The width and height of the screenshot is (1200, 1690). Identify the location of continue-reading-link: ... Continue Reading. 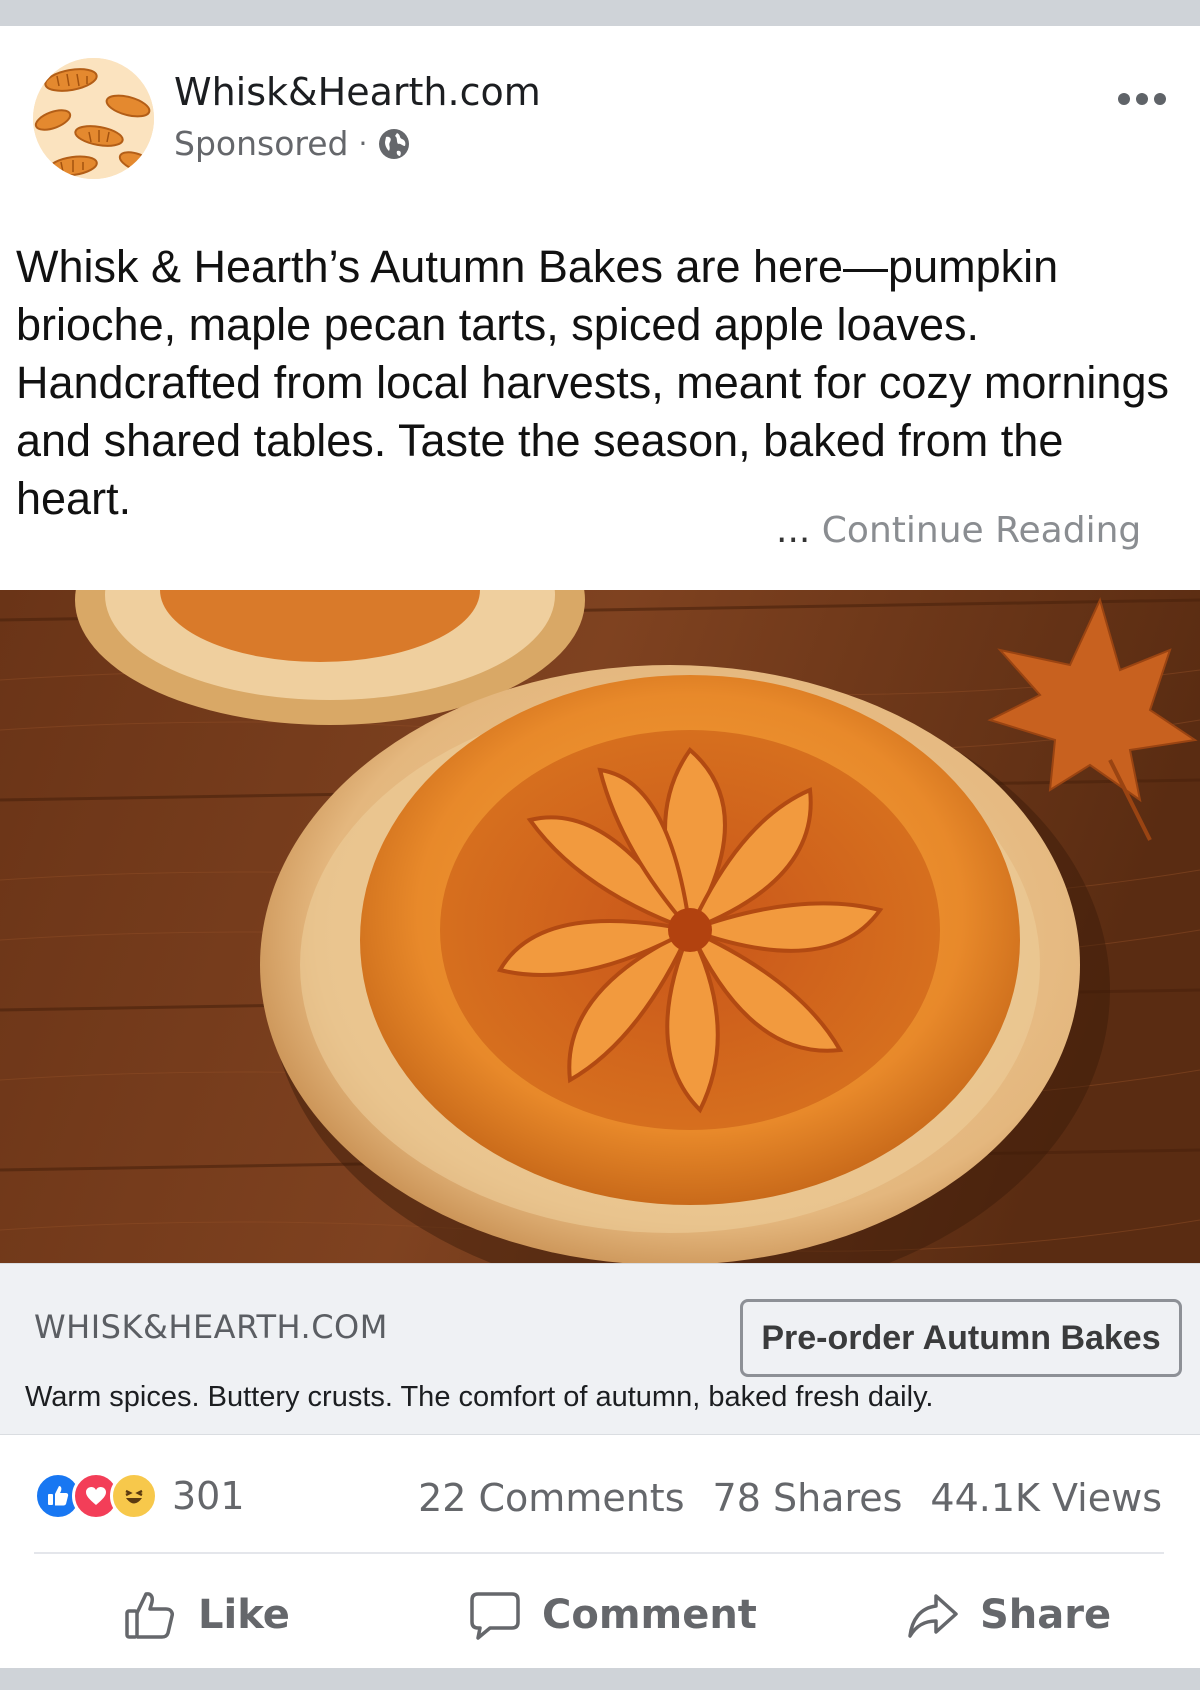
(958, 530).